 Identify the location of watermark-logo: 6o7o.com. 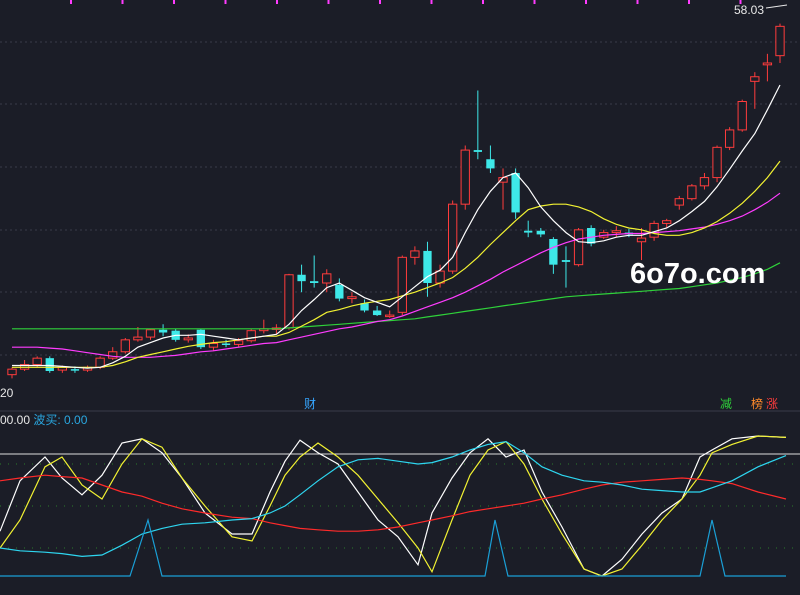
(698, 274).